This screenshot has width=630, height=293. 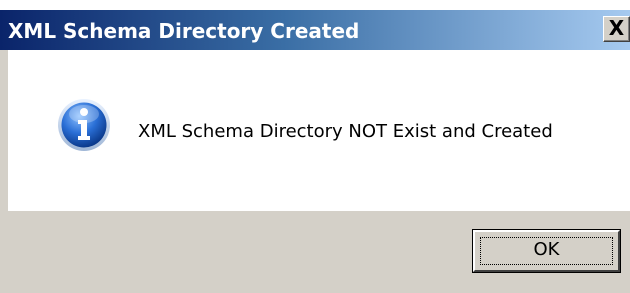 I want to click on close-button: X, so click(x=616, y=29).